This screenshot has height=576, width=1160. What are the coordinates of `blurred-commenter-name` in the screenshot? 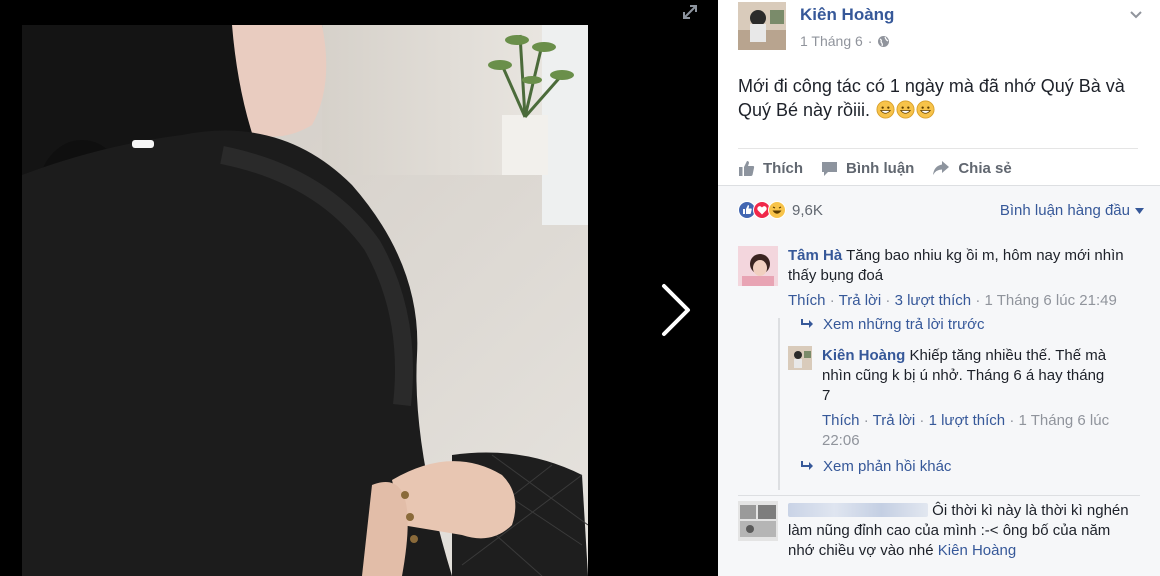 It's located at (858, 510).